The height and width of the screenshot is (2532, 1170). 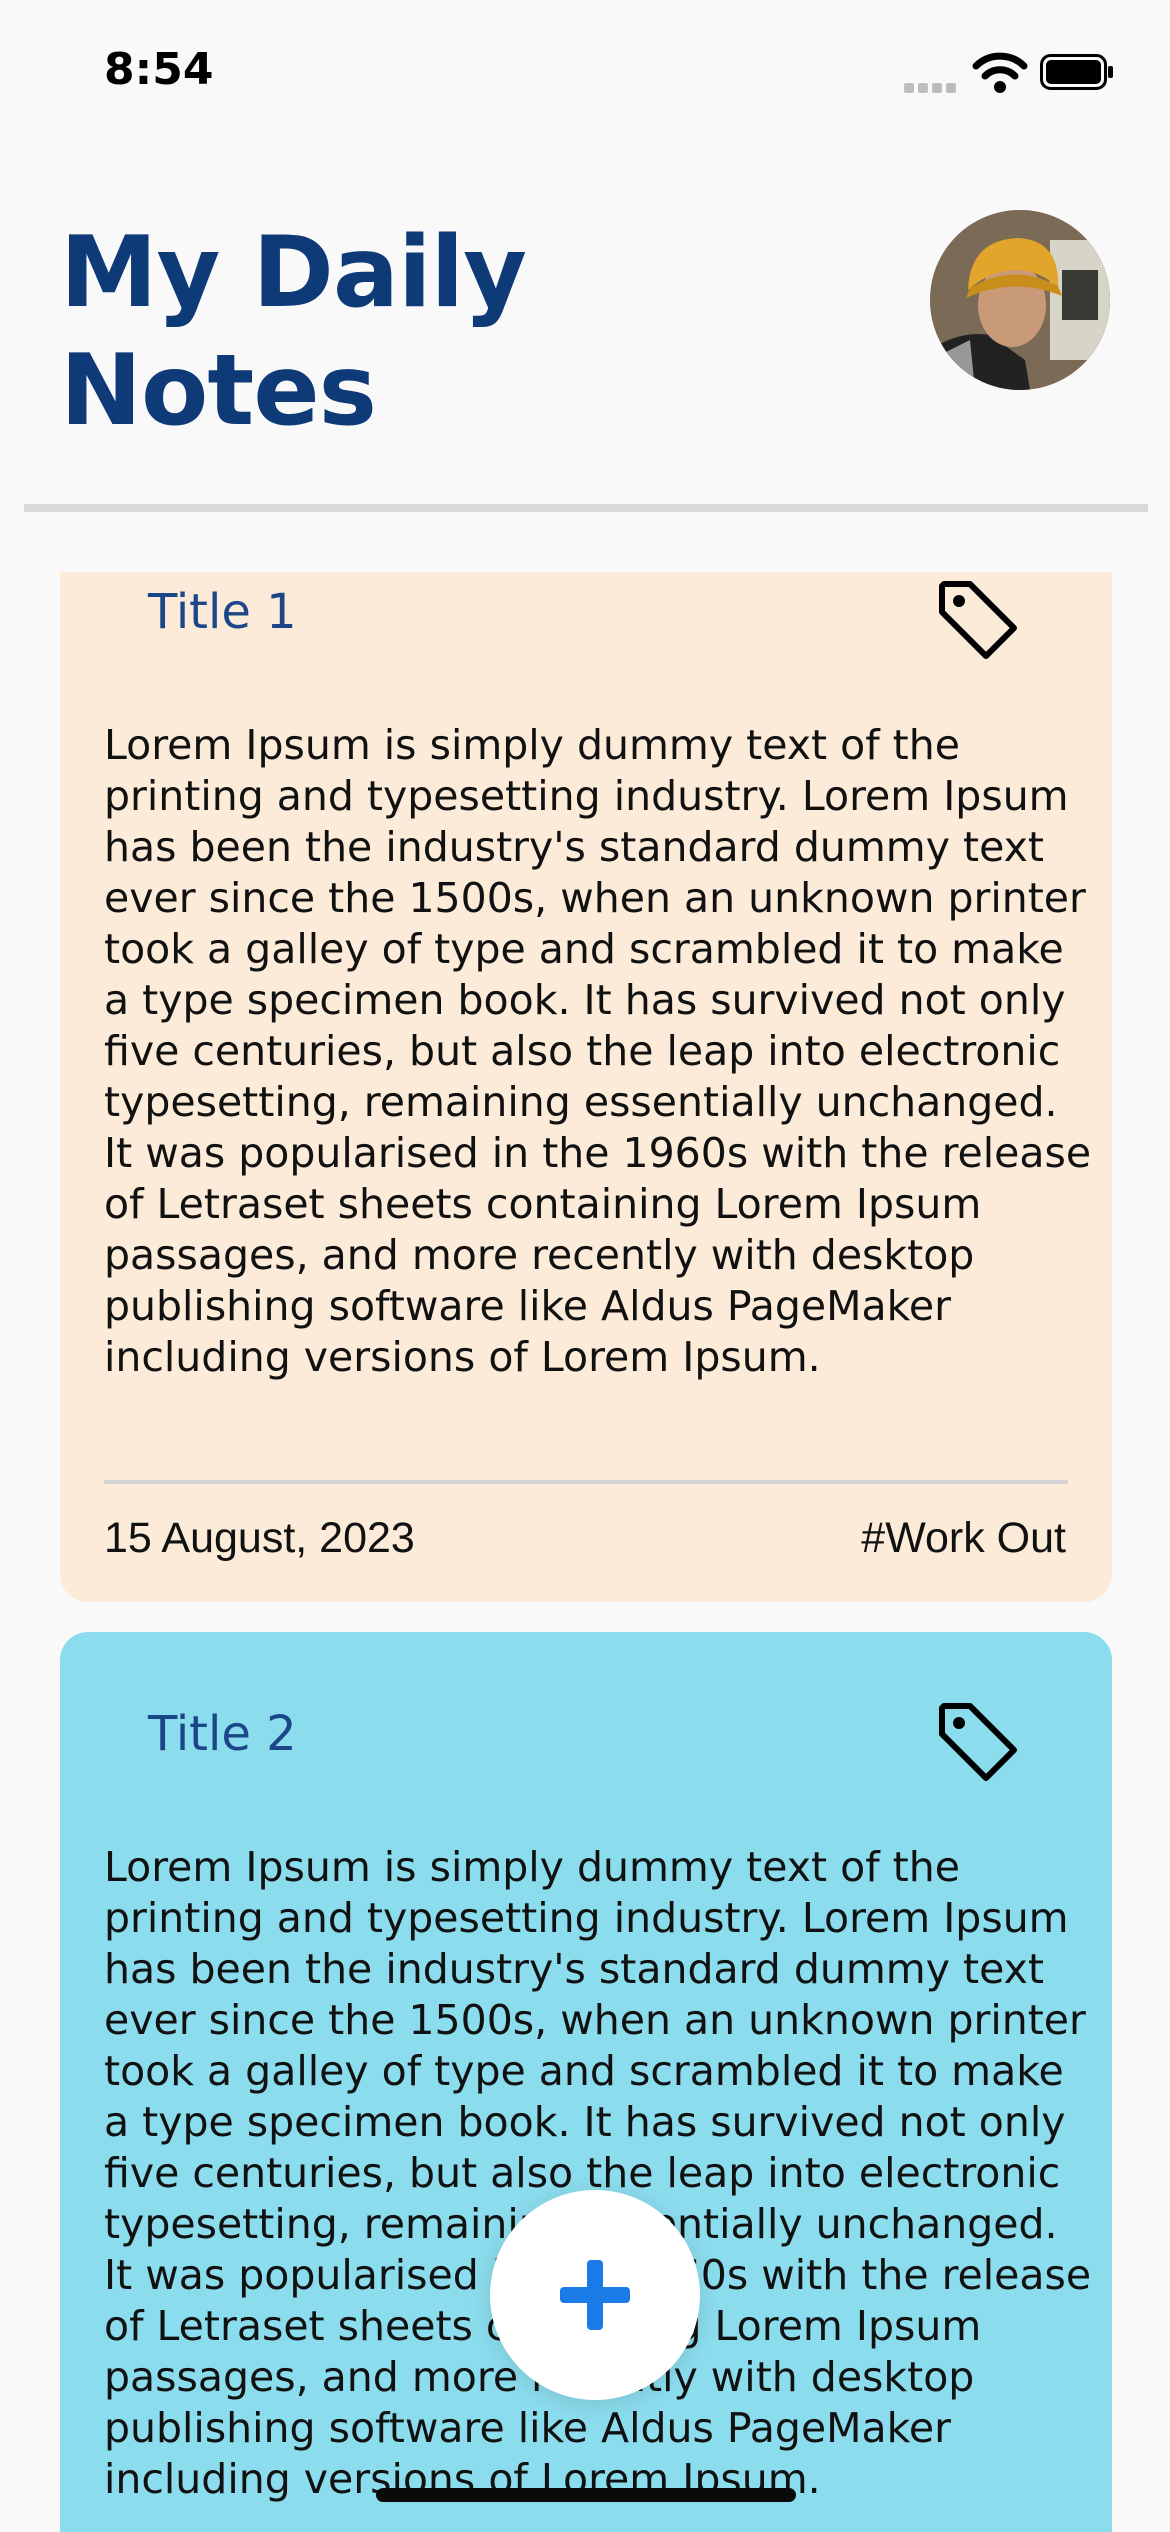 I want to click on signal-icon, so click(x=932, y=86).